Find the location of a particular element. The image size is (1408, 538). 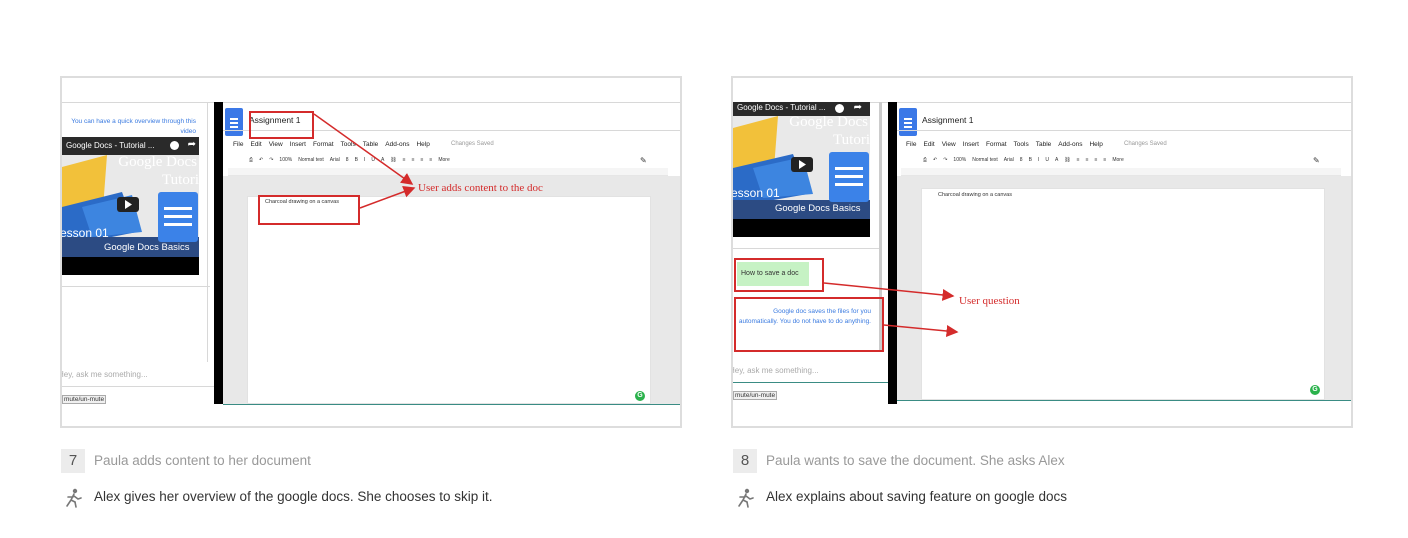

step-number: 8 is located at coordinates (745, 461).